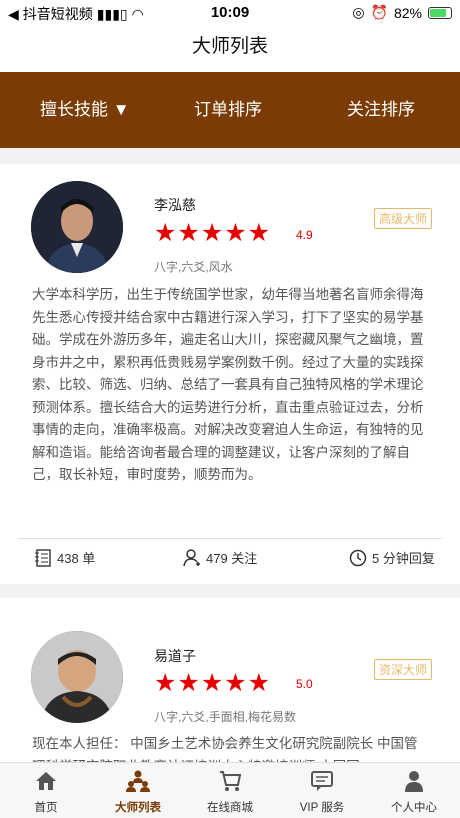 The image size is (460, 818). What do you see at coordinates (407, 12) in the screenshot?
I see `battery-percent: 82%` at bounding box center [407, 12].